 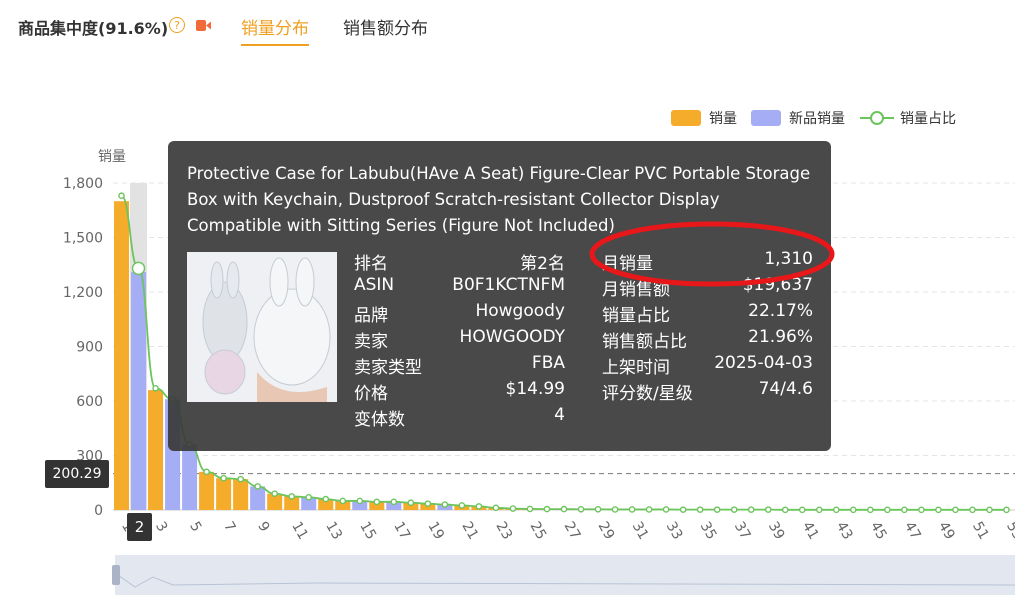 I want to click on x-tick-label: 45, so click(x=878, y=530).